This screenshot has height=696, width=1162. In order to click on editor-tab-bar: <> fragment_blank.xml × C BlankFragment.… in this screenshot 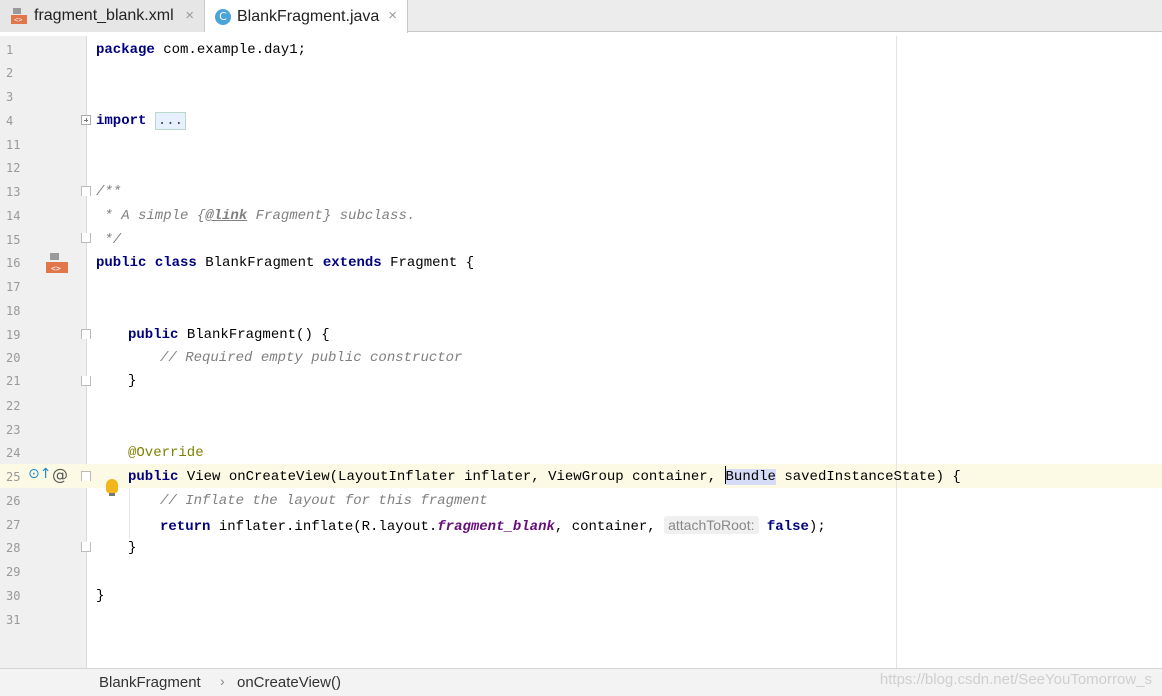, I will do `click(581, 16)`.